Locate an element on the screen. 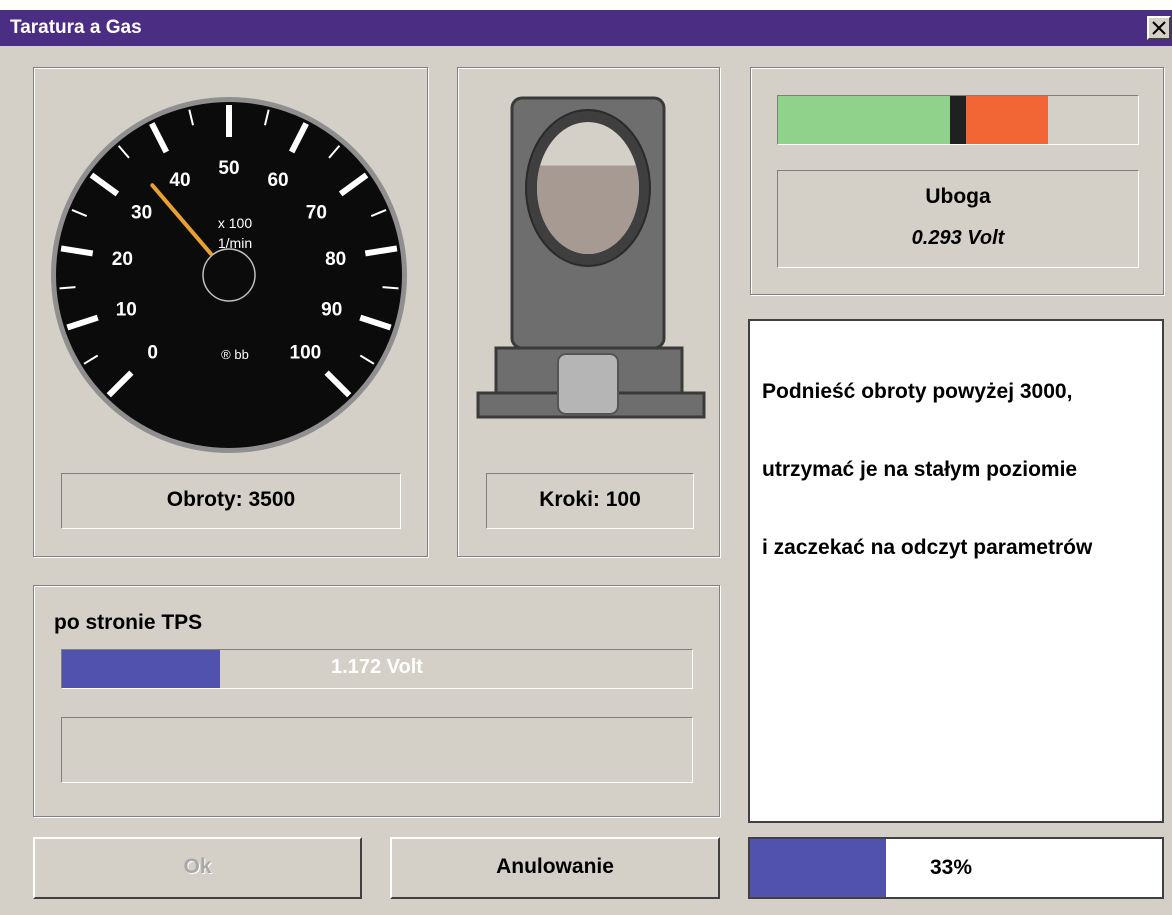 The image size is (1172, 915). close-button is located at coordinates (1159, 28).